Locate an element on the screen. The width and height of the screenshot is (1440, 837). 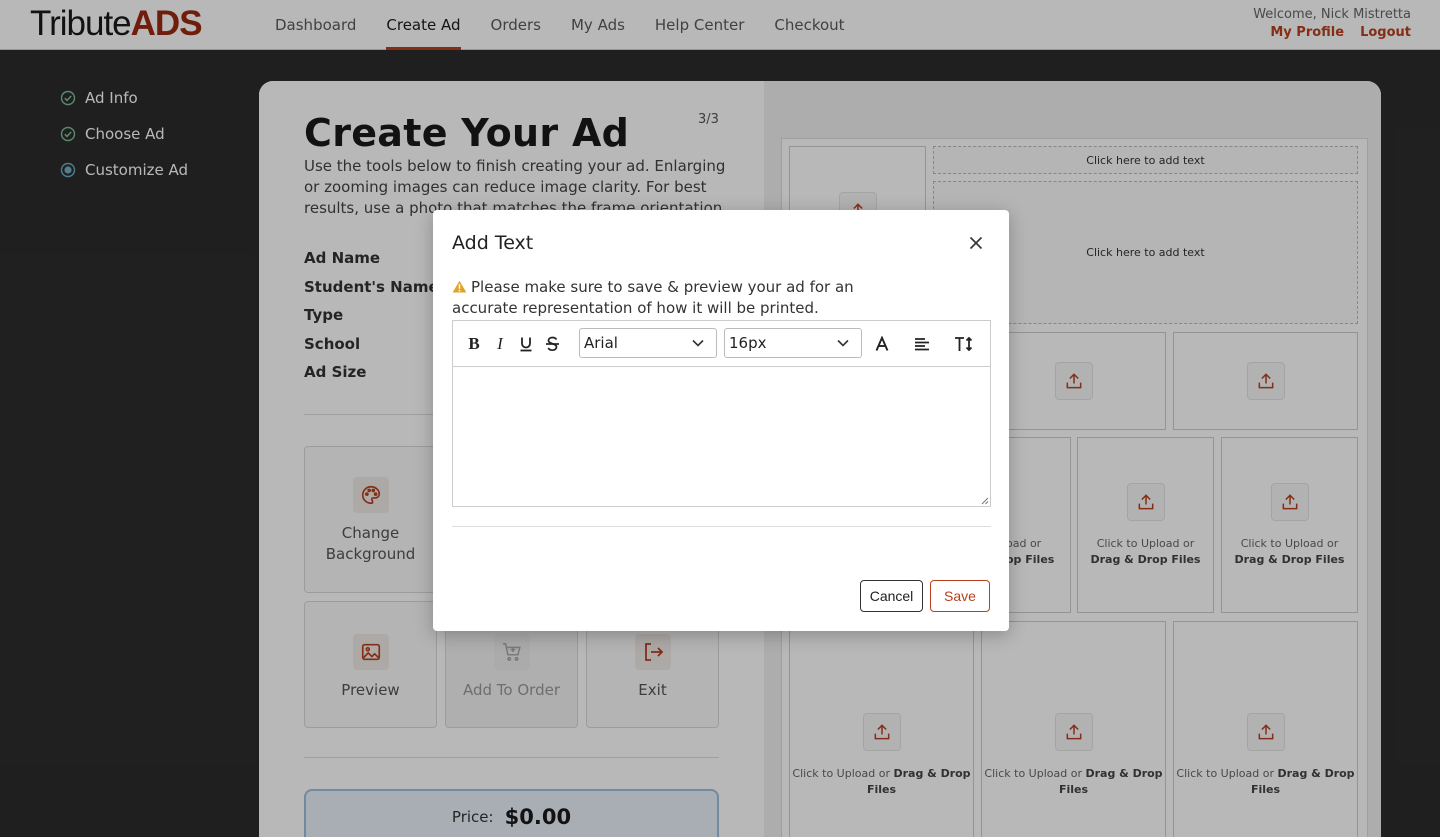
align-left-icon is located at coordinates (922, 344).